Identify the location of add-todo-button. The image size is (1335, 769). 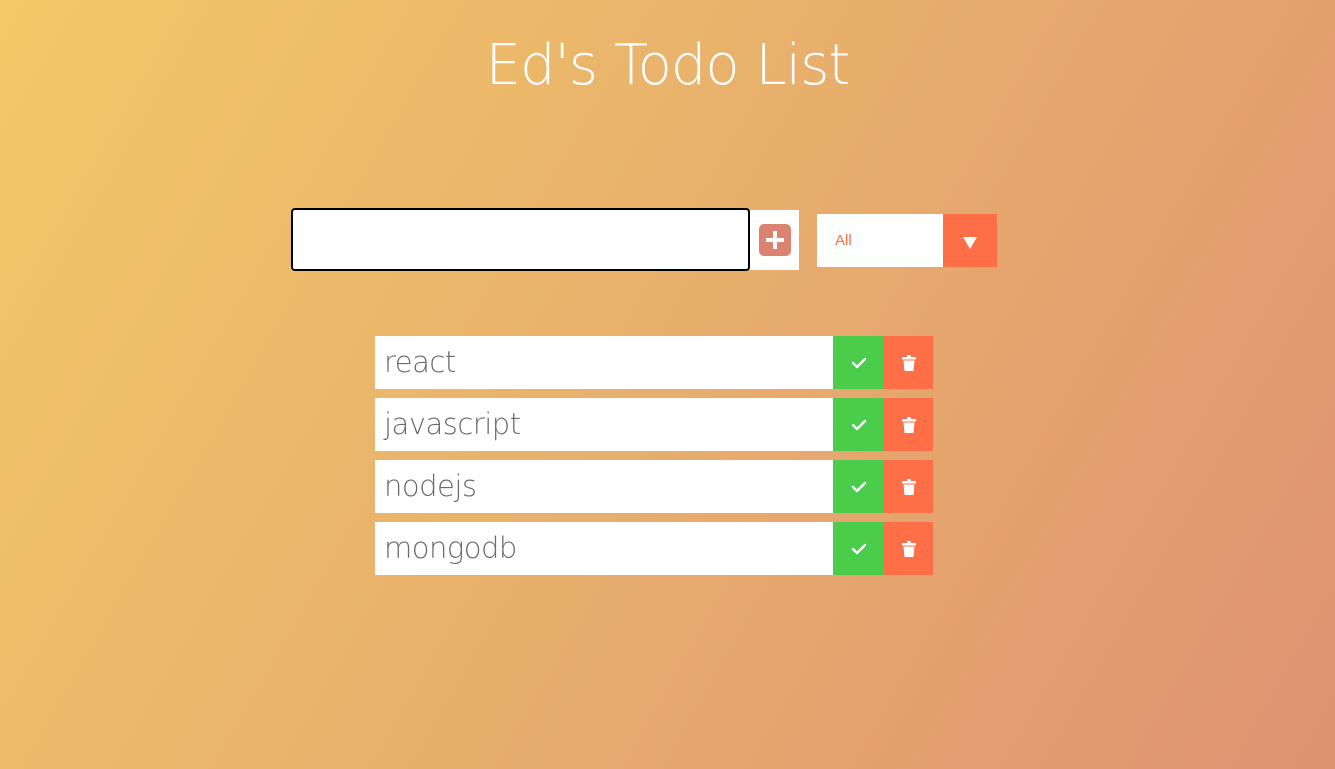
(774, 240).